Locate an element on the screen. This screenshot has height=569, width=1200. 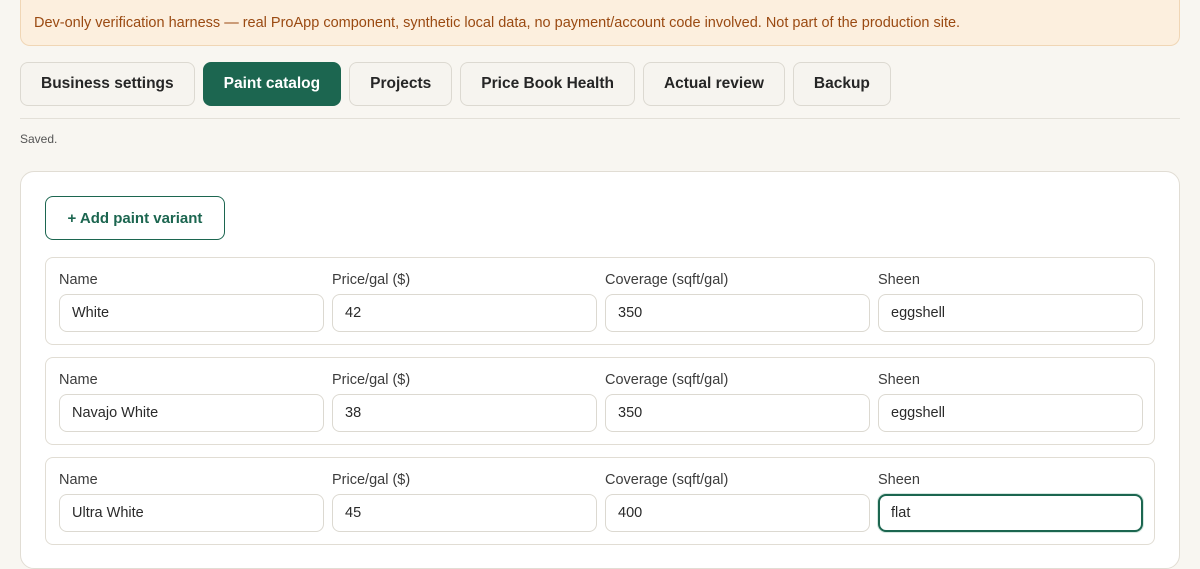
tab-divider is located at coordinates (600, 118).